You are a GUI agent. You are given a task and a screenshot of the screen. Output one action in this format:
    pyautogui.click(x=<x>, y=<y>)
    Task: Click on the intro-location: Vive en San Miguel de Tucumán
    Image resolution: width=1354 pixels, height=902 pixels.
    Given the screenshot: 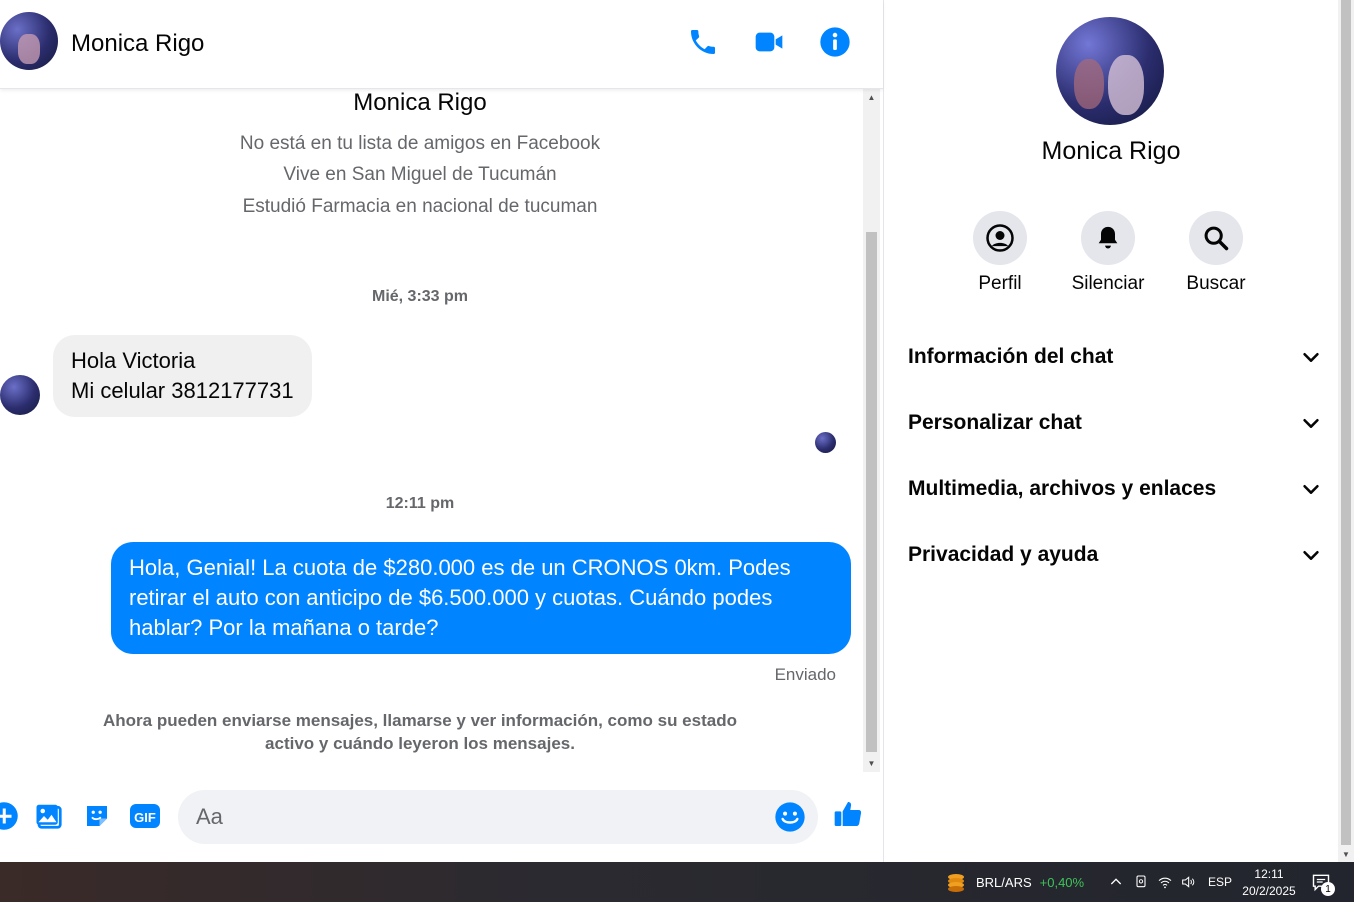 What is the action you would take?
    pyautogui.click(x=420, y=174)
    